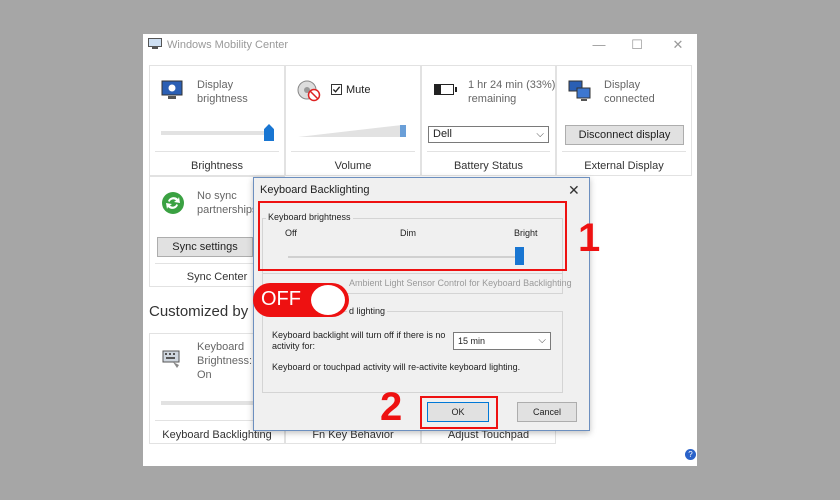 This screenshot has width=840, height=500. I want to click on checkmark-icon, so click(336, 89).